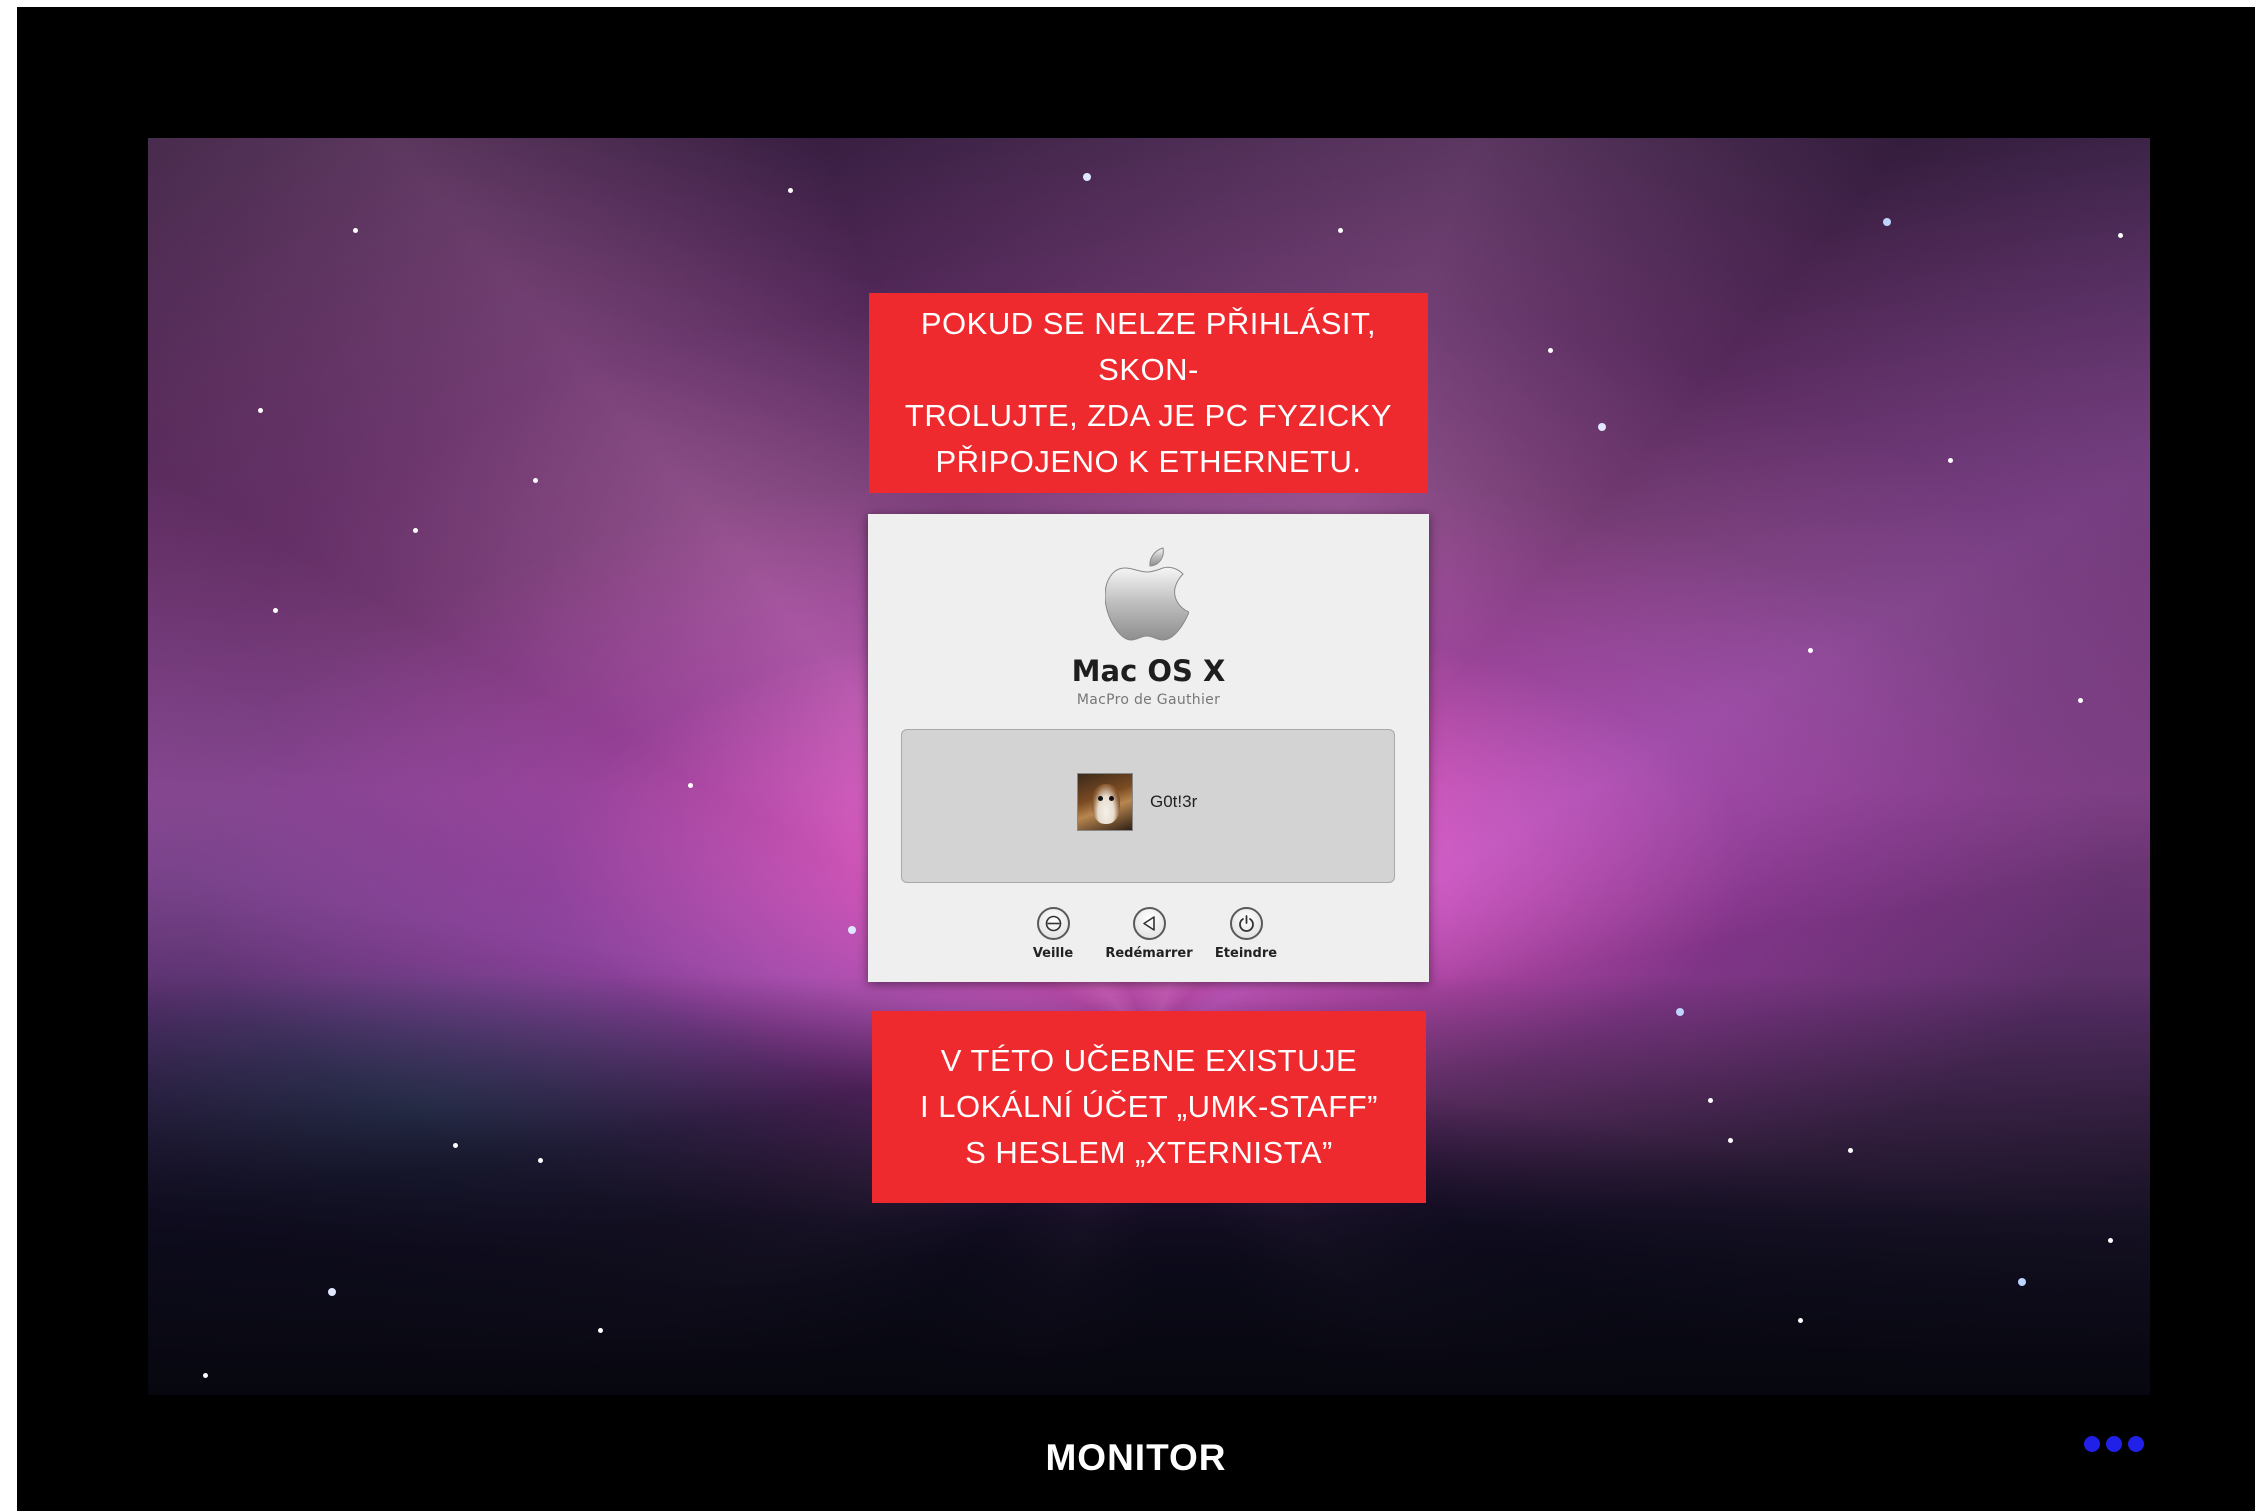 This screenshot has height=1511, width=2255. Describe the element at coordinates (1174, 801) in the screenshot. I see `user-name: G0t!3r` at that location.